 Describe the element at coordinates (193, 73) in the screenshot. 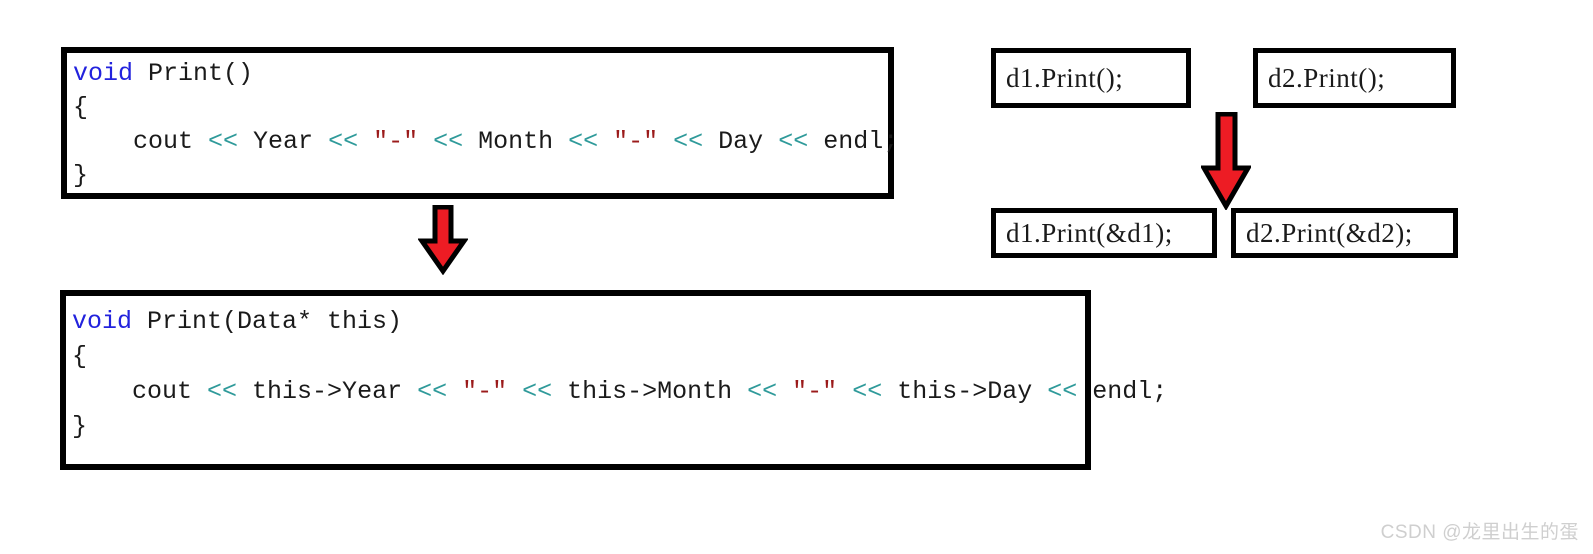

I see `function-signature: Print()` at that location.